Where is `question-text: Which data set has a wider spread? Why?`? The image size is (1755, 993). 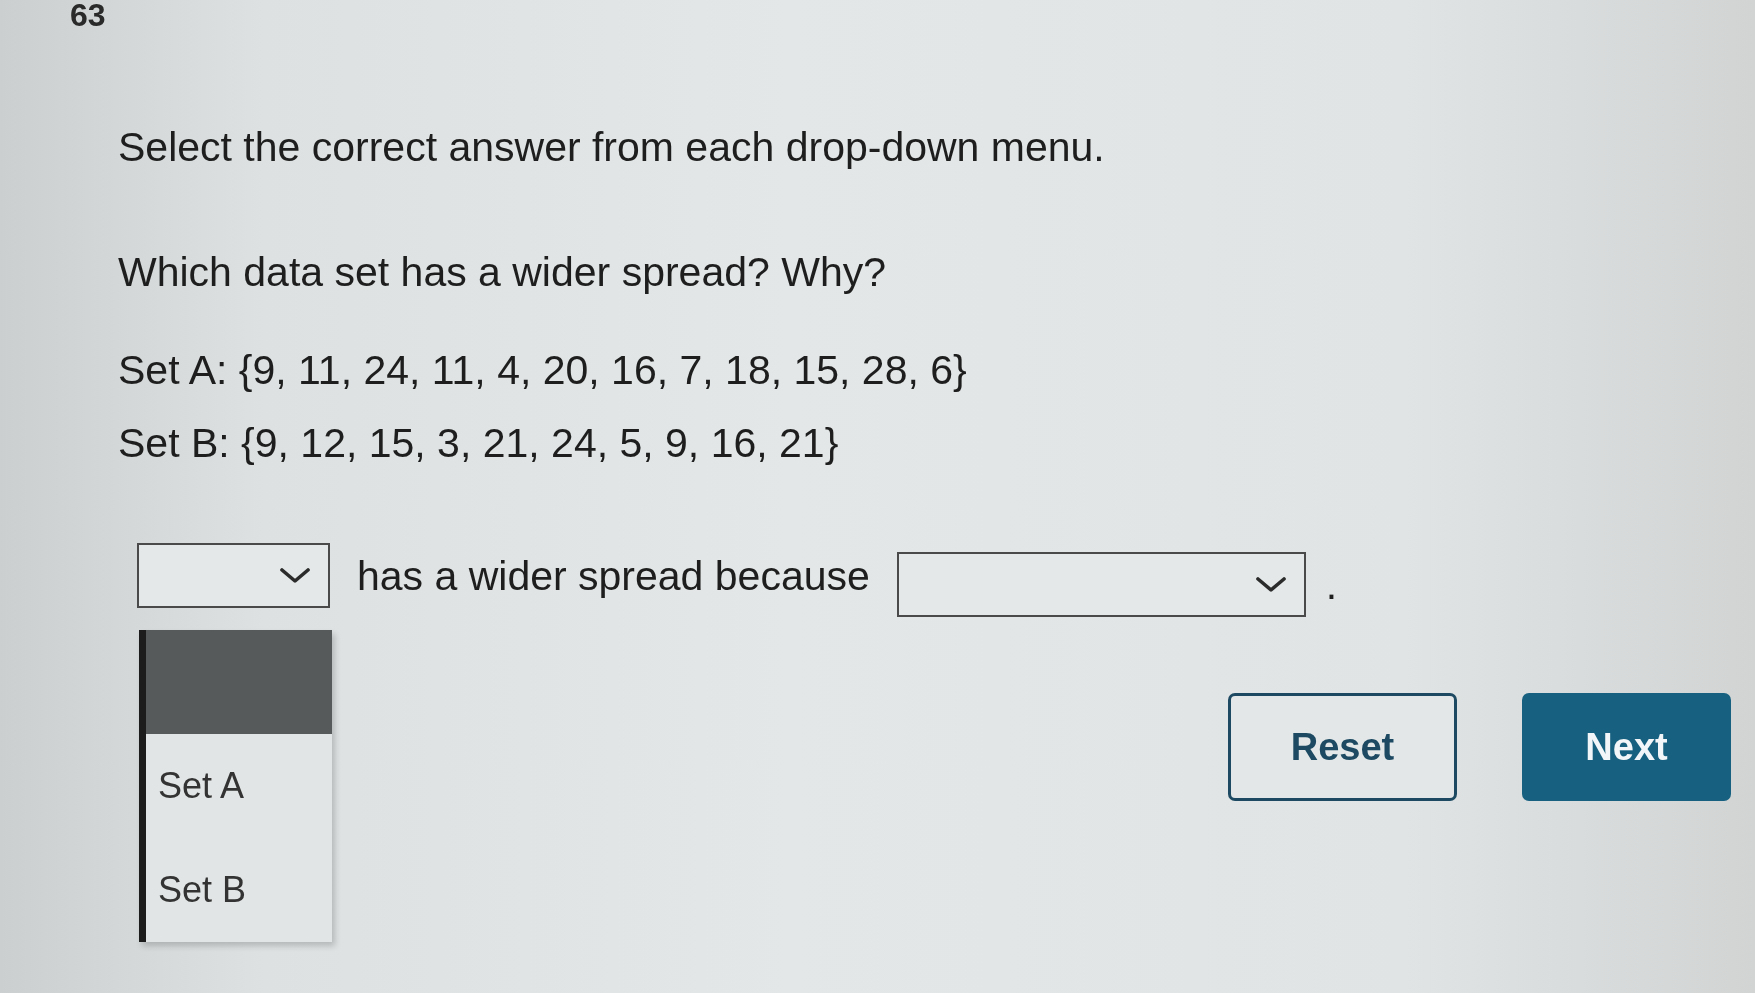 question-text: Which data set has a wider spread? Why? is located at coordinates (502, 272).